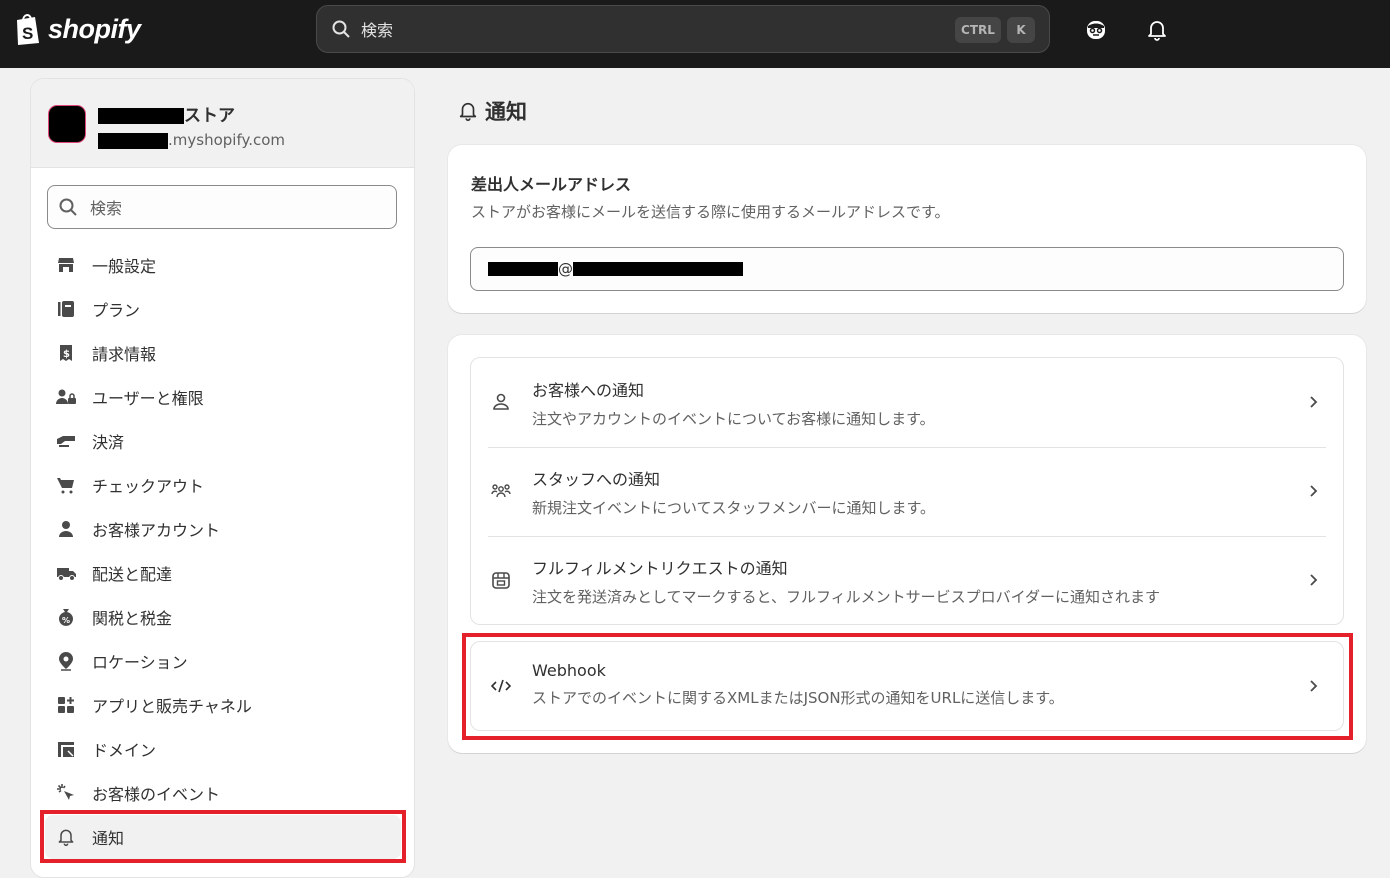 The height and width of the screenshot is (878, 1390). I want to click on sidebar-item-label: お客様アカウント, so click(156, 530).